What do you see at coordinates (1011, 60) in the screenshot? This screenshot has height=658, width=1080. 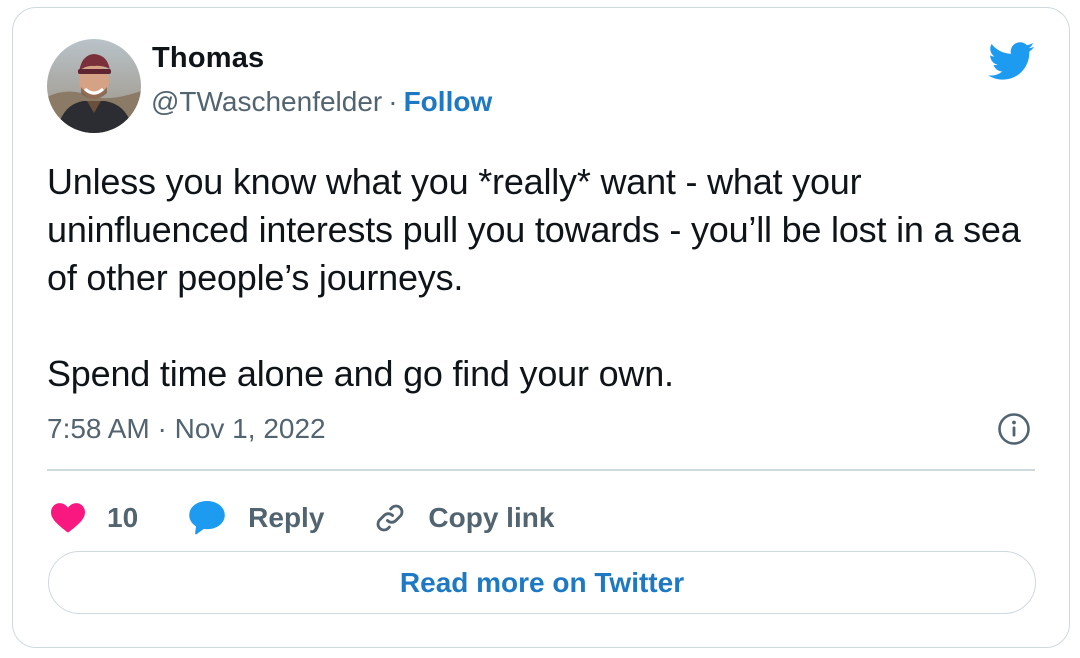 I see `twitter-bird-icon` at bounding box center [1011, 60].